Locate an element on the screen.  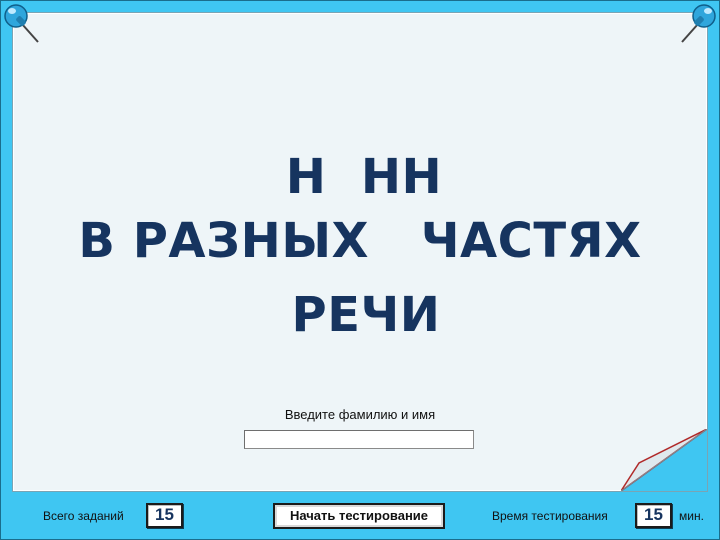
total-tasks-value: 15 is located at coordinates (164, 515).